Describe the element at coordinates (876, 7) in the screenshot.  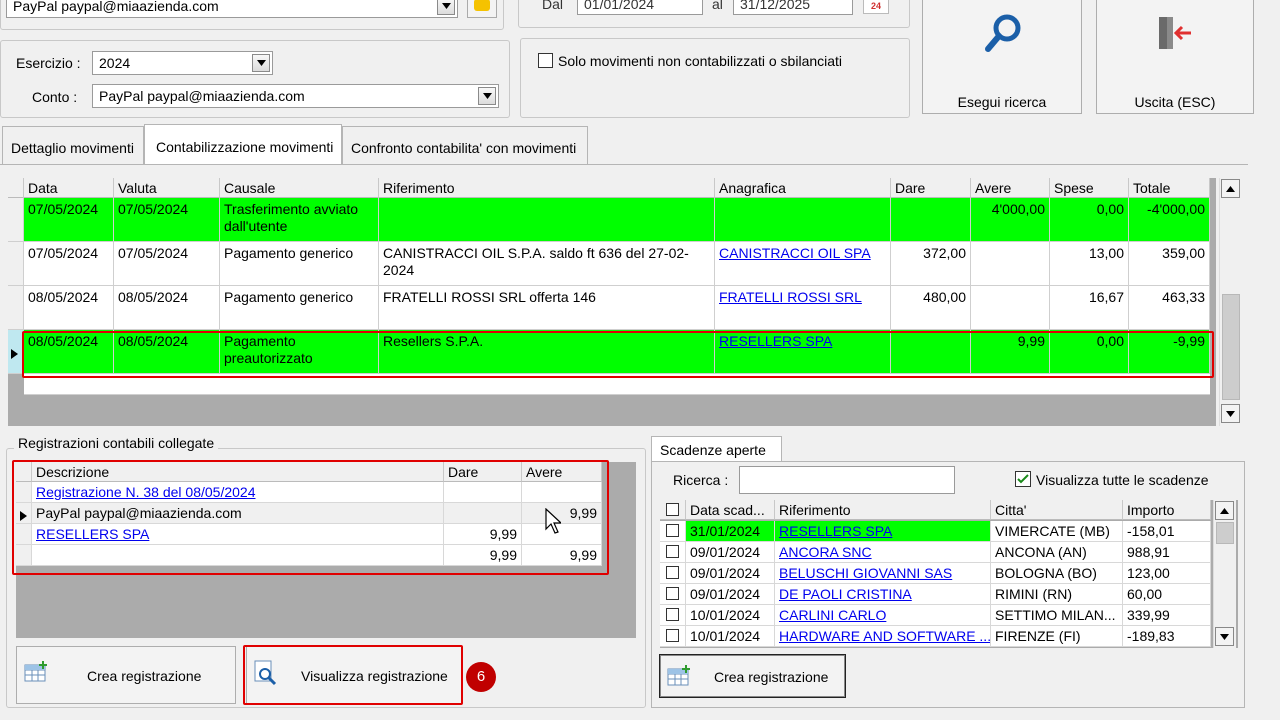
I see `calendar-icon: 24` at that location.